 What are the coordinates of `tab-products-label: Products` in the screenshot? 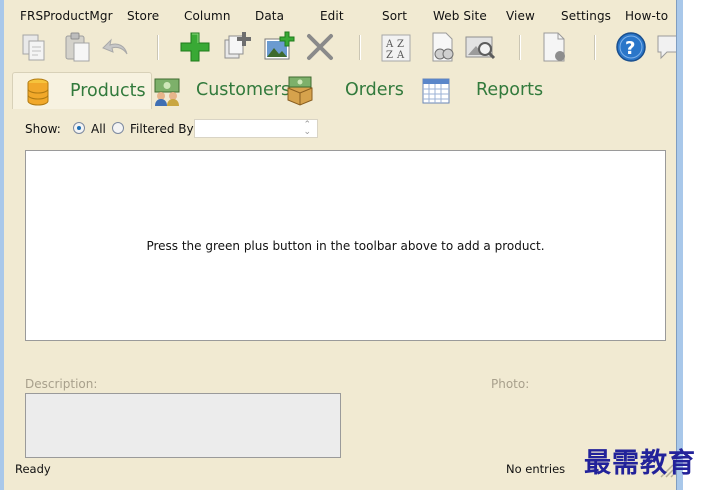 It's located at (108, 91).